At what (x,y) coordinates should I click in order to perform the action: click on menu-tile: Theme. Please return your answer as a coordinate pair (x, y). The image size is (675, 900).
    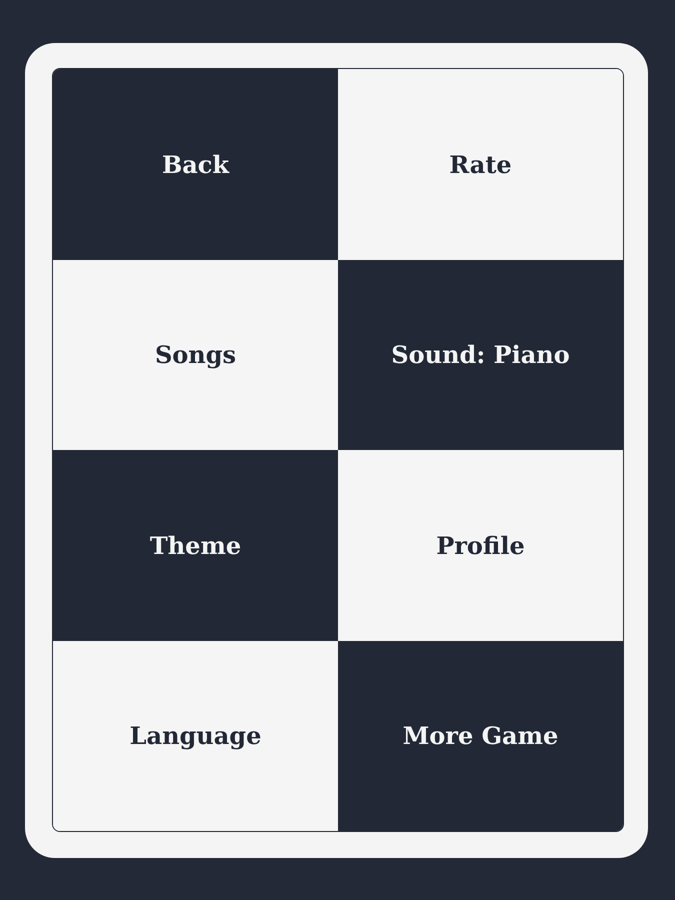
    Looking at the image, I should click on (195, 545).